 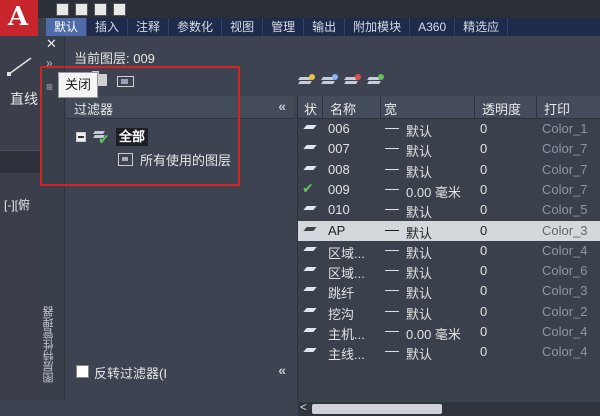 What do you see at coordinates (130, 372) in the screenshot?
I see `invert-filter-label: 反转过滤器(I` at bounding box center [130, 372].